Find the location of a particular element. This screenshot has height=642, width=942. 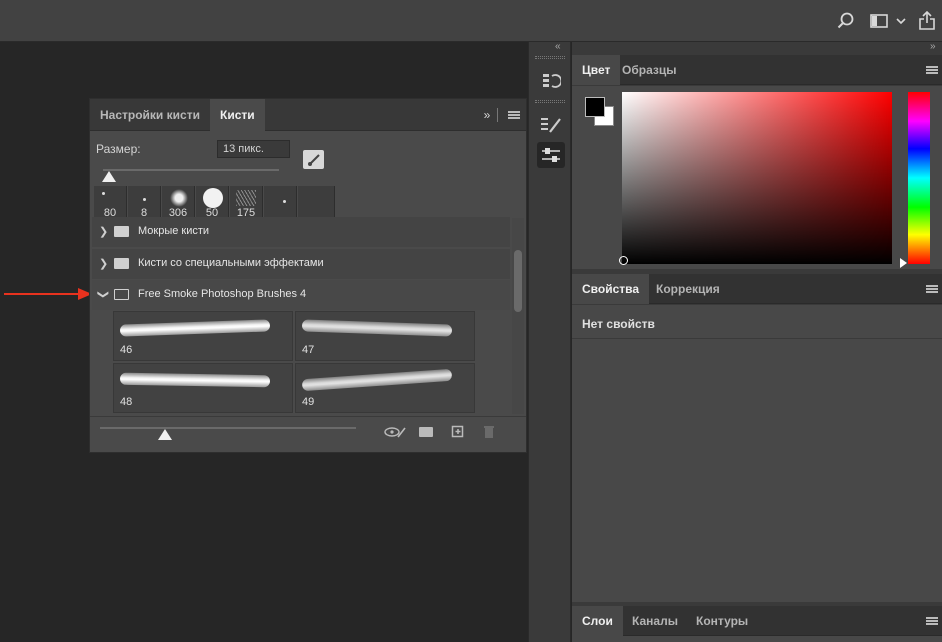

chevron-down-icon is located at coordinates (901, 21).